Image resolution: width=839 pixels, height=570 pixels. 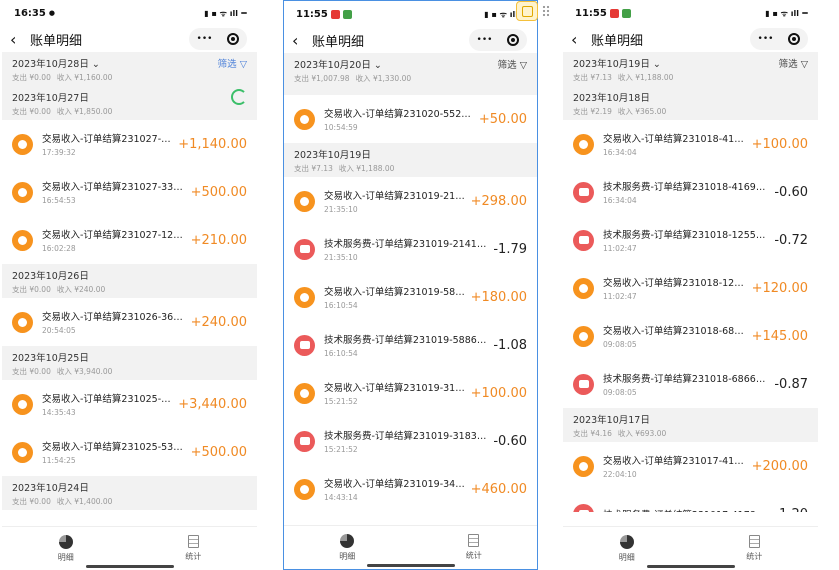 What do you see at coordinates (129, 501) in the screenshot?
I see `group-summary: 支出 ¥0.00 收入 ¥1,400.00` at bounding box center [129, 501].